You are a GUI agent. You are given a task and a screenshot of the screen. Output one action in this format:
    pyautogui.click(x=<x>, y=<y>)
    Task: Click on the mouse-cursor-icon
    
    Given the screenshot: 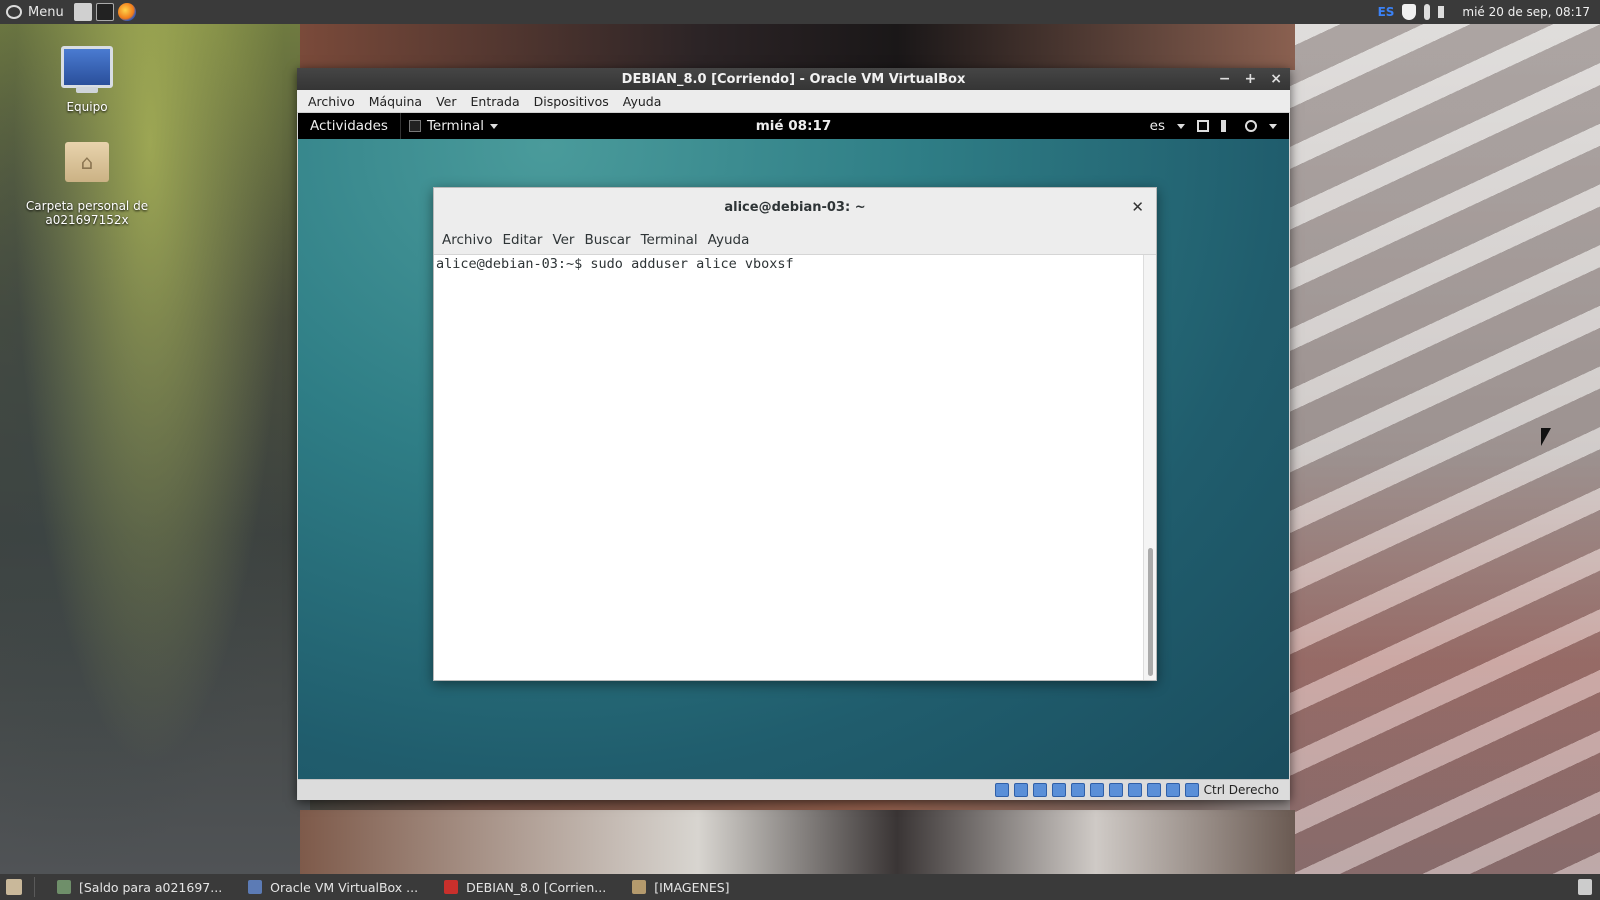 What is the action you would take?
    pyautogui.click(x=1546, y=437)
    